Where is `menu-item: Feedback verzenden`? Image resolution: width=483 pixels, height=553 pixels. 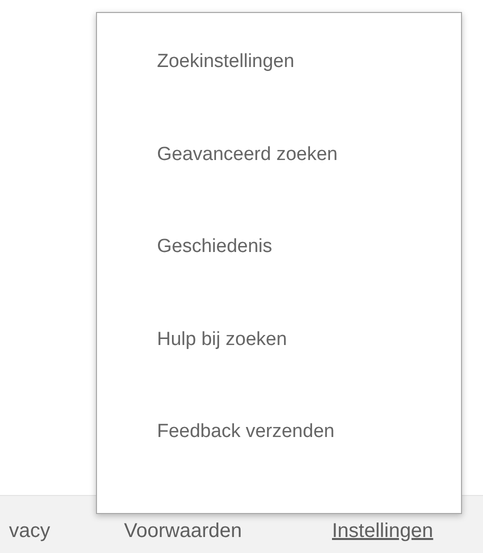 menu-item: Feedback verzenden is located at coordinates (245, 432).